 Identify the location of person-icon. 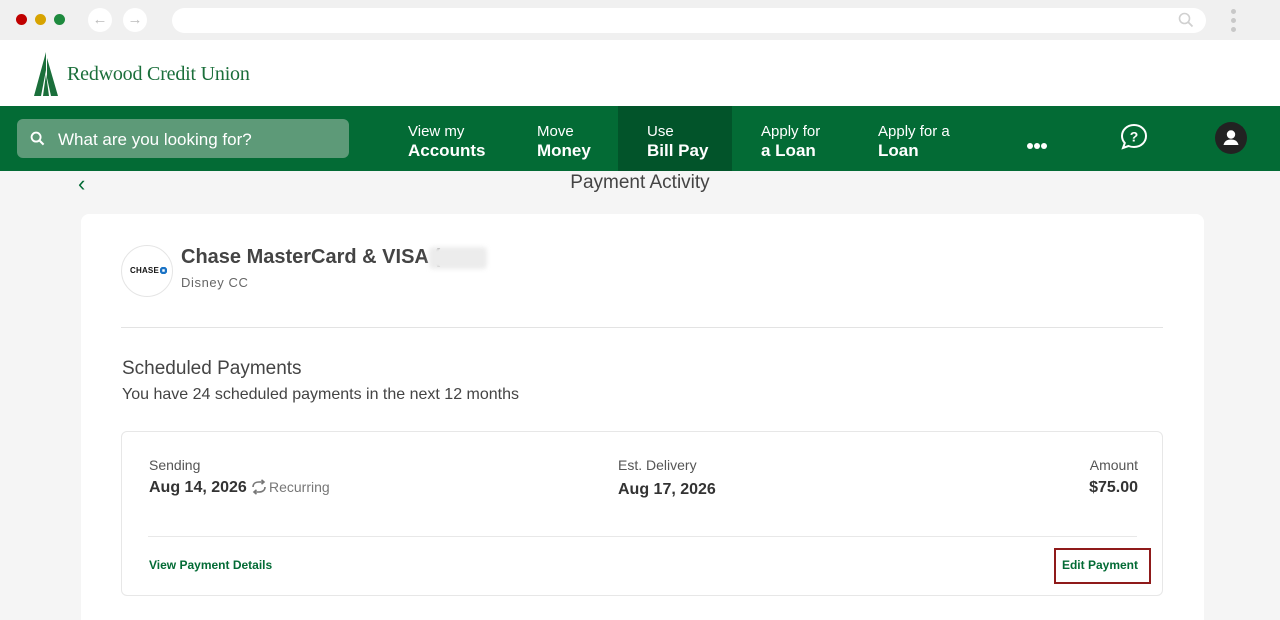
(1231, 137).